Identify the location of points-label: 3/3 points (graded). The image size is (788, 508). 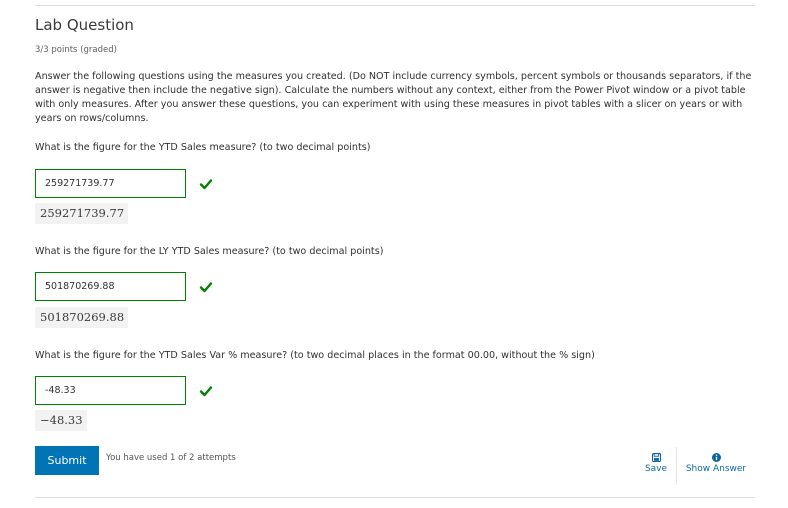
(76, 50).